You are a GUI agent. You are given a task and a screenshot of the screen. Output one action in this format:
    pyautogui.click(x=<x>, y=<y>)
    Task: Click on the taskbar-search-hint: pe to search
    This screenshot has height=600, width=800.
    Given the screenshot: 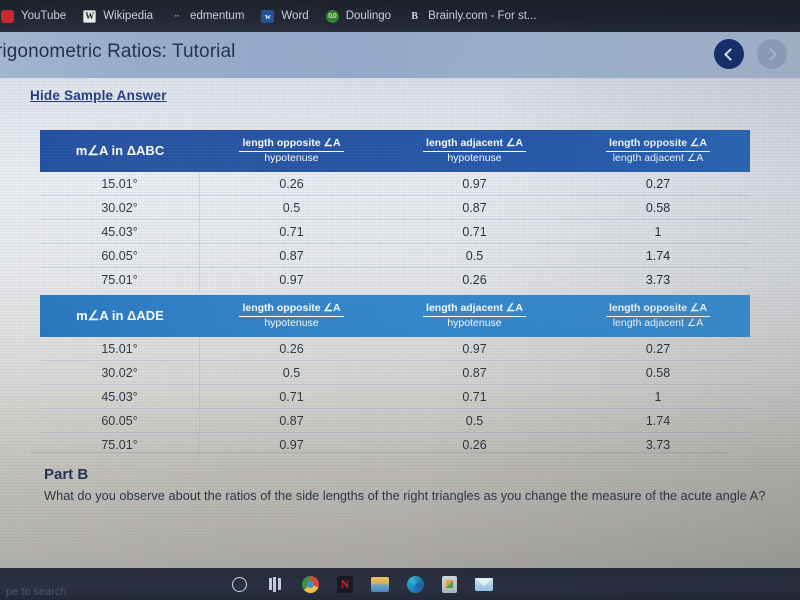 What is the action you would take?
    pyautogui.click(x=36, y=592)
    